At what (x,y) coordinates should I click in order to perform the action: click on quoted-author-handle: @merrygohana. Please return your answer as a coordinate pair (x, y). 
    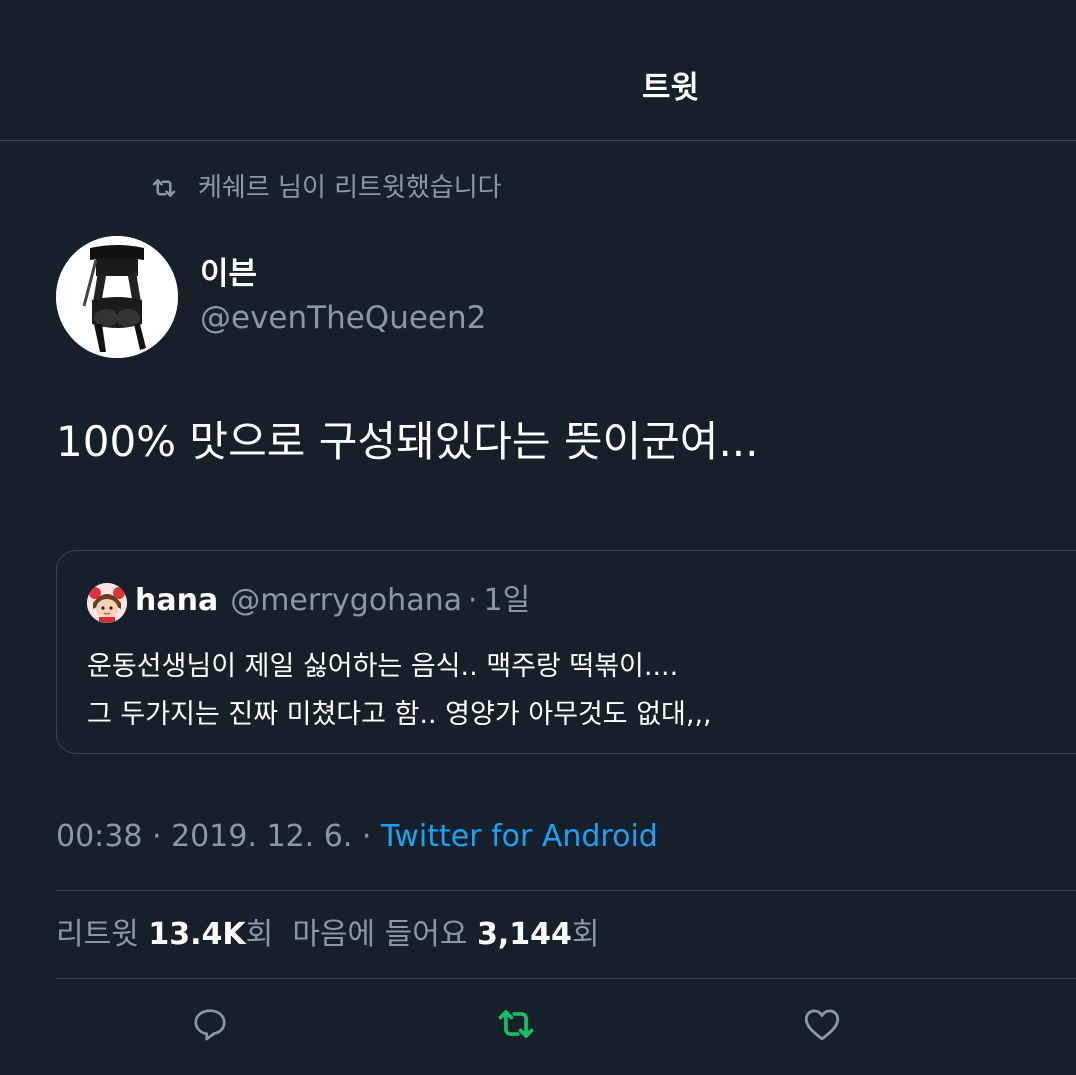
    Looking at the image, I should click on (346, 600).